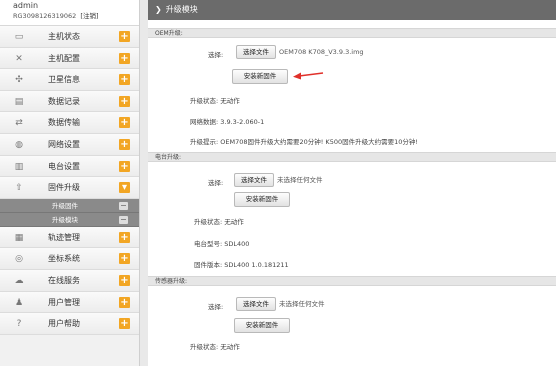 This screenshot has width=556, height=366. I want to click on oem-status: 升级状态: 无动作, so click(215, 101).